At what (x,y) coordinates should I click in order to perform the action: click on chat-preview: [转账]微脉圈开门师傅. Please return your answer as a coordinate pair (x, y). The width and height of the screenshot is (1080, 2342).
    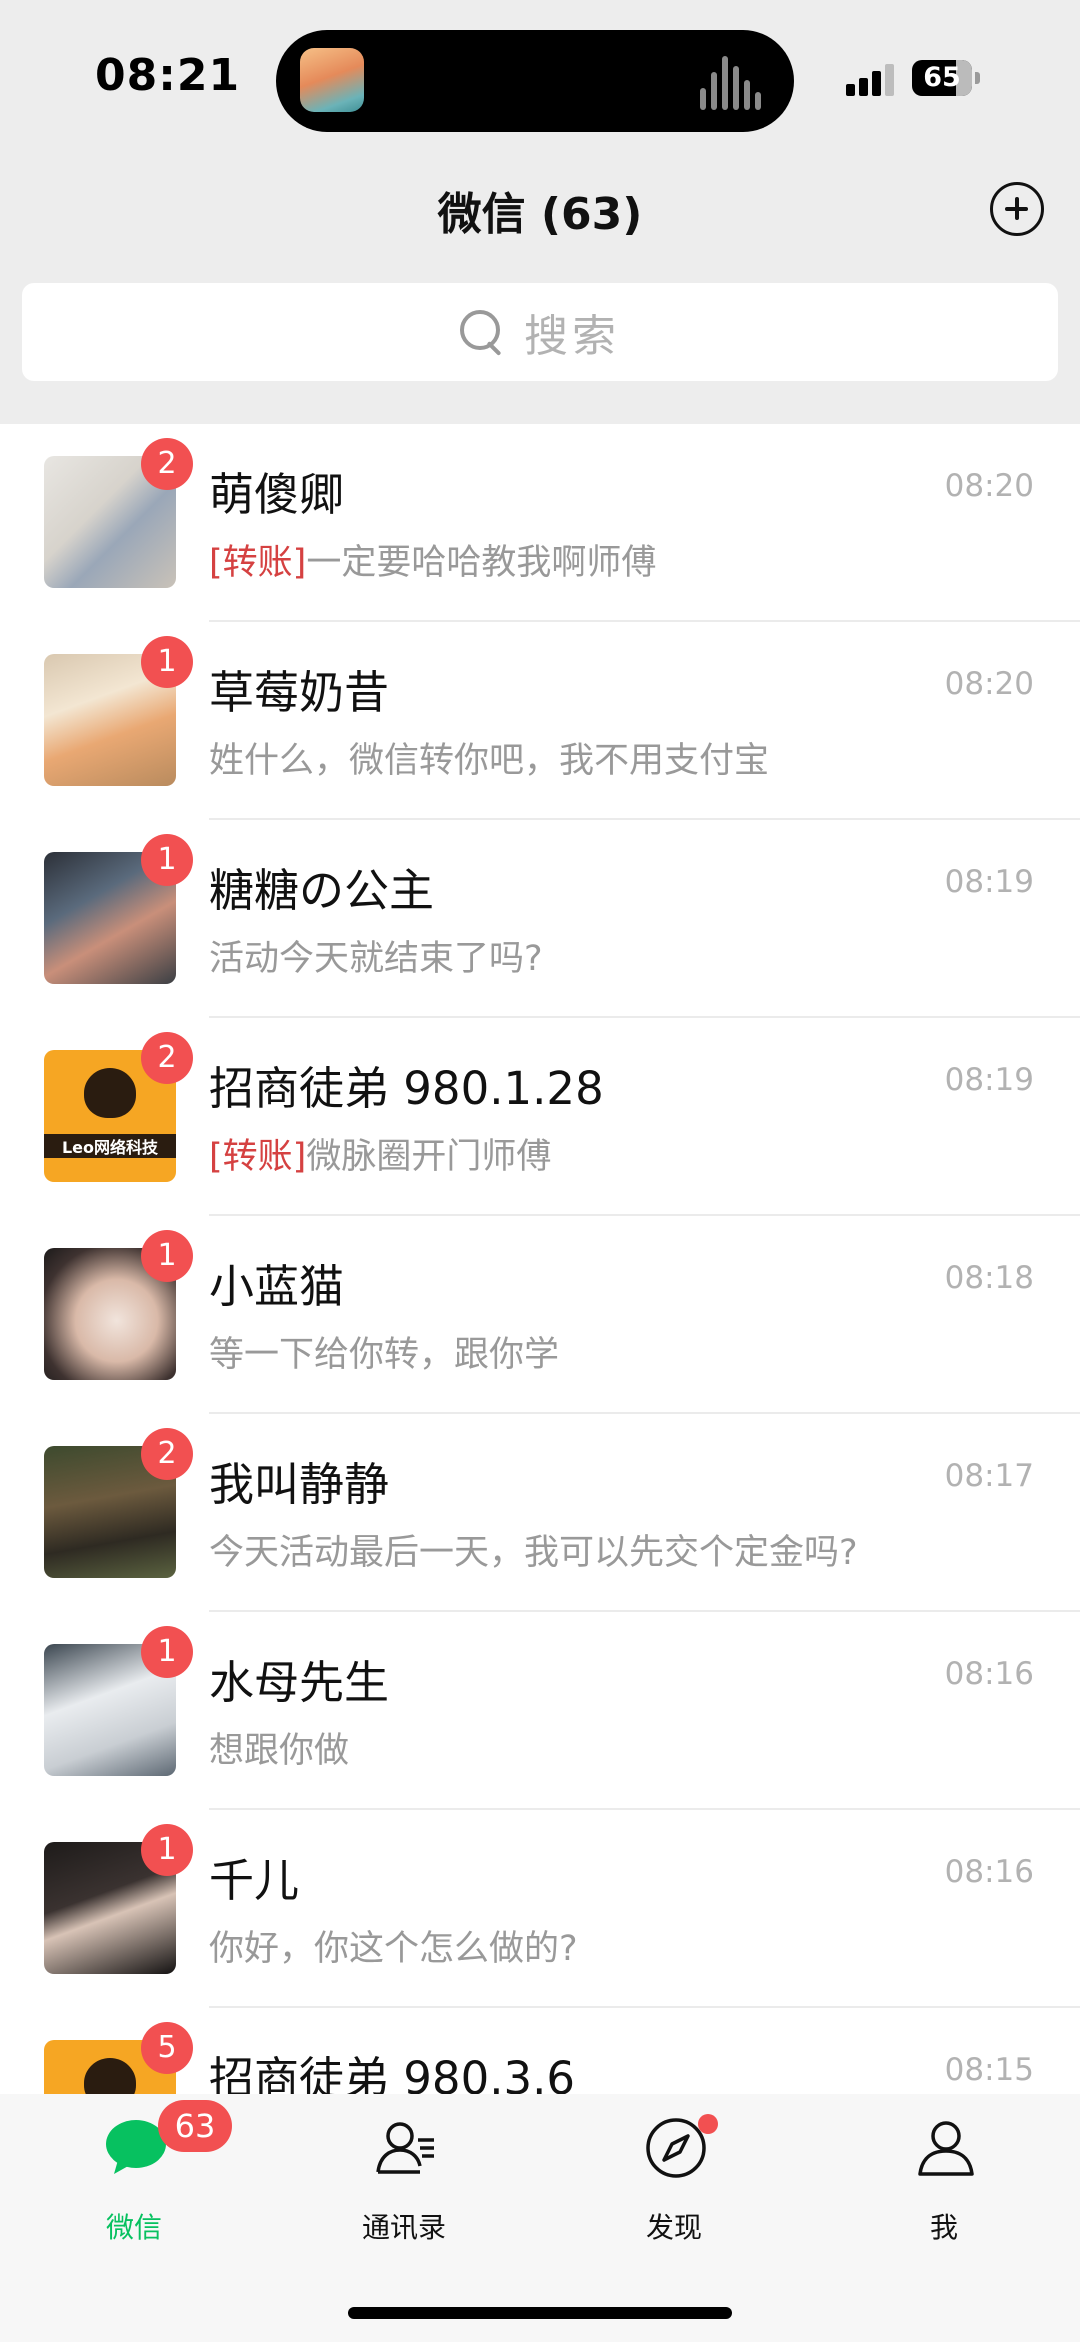
    Looking at the image, I should click on (380, 1153).